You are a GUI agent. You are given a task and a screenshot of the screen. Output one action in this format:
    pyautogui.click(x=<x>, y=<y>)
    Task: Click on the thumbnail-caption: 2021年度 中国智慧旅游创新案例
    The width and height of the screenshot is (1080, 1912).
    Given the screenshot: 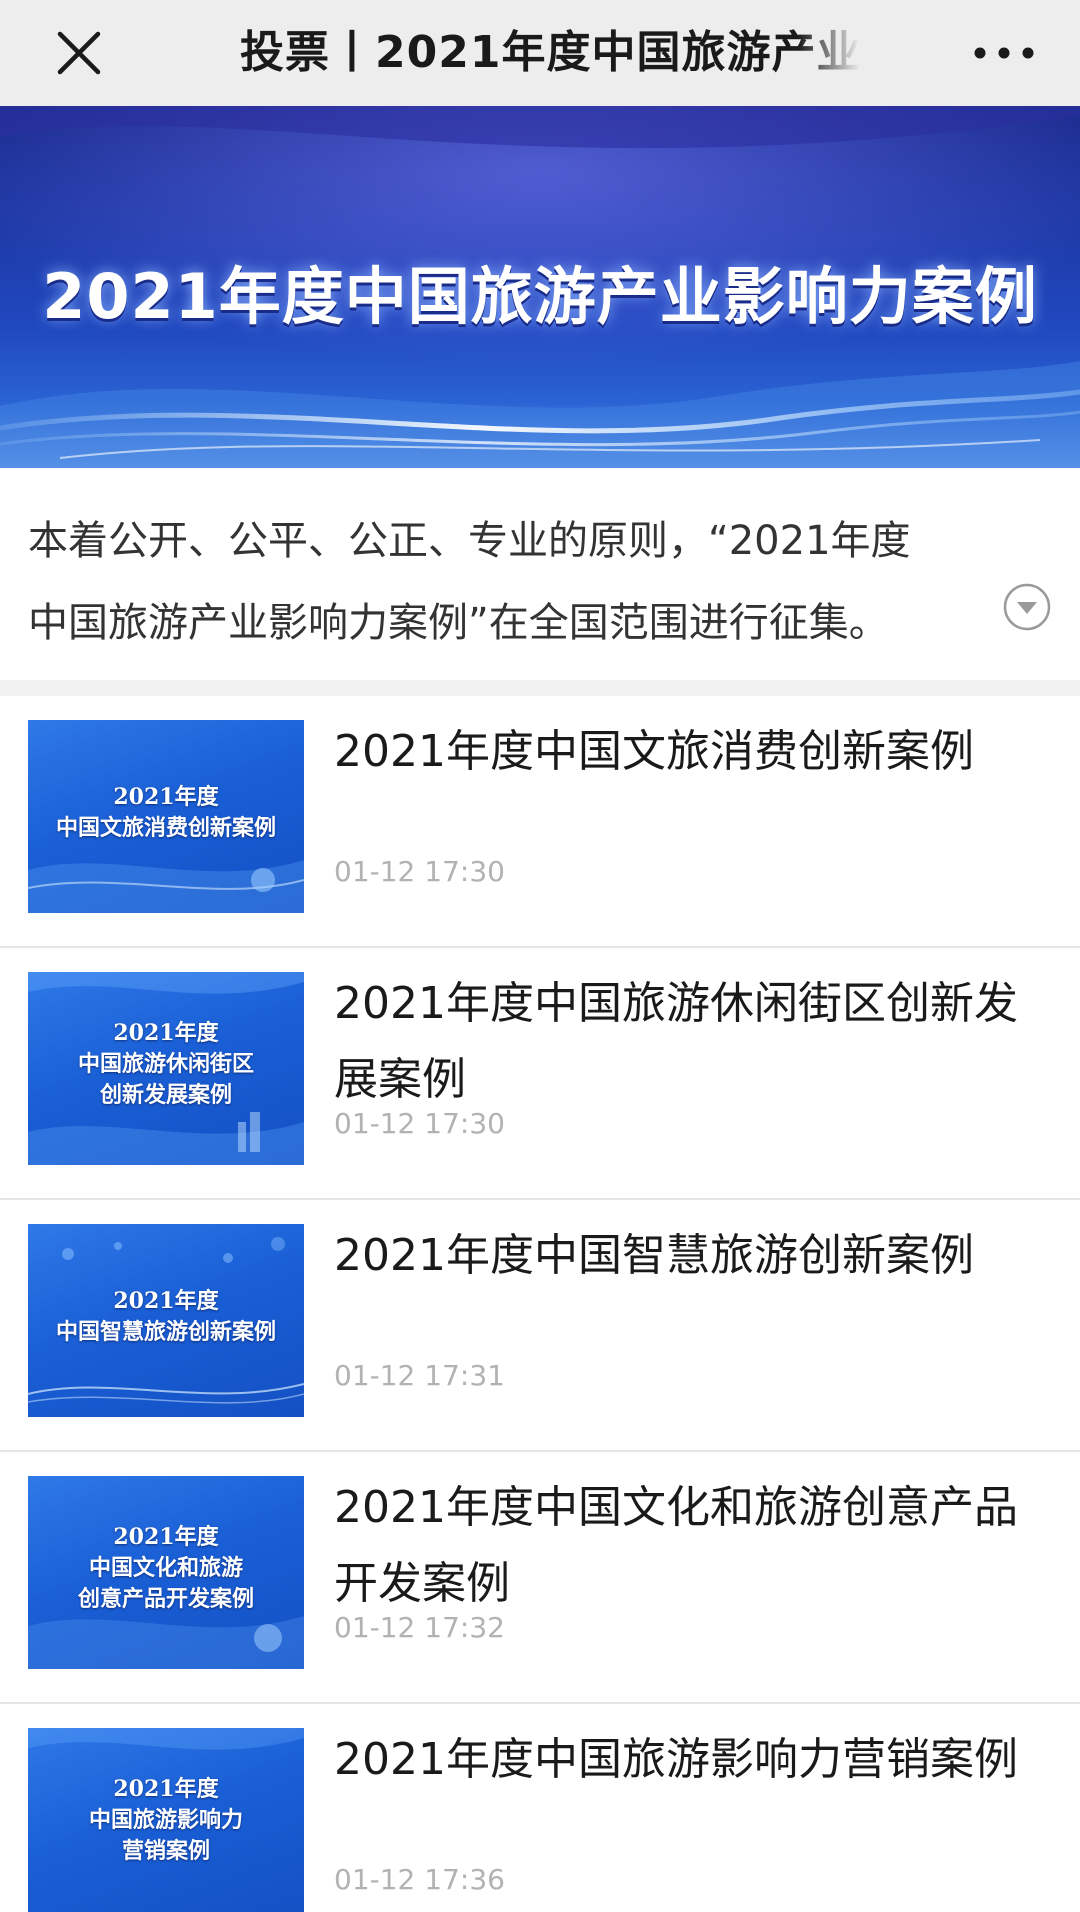 What is the action you would take?
    pyautogui.click(x=166, y=1320)
    